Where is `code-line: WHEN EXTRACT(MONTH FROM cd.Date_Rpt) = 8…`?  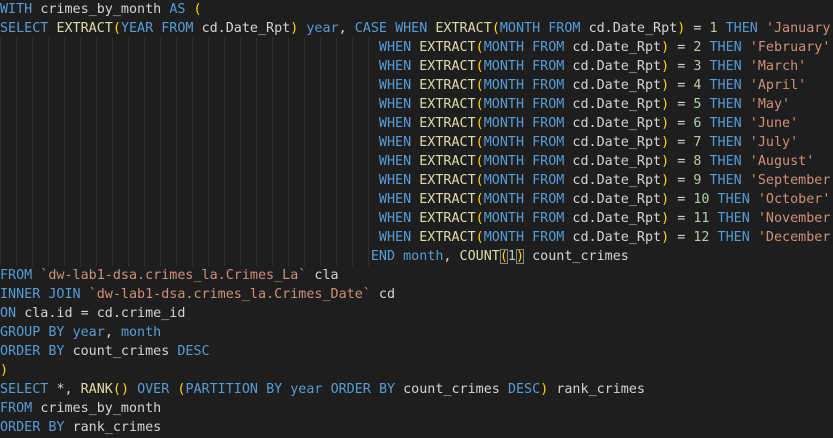 code-line: WHEN EXTRACT(MONTH FROM cd.Date_Rpt) = 8… is located at coordinates (596, 161).